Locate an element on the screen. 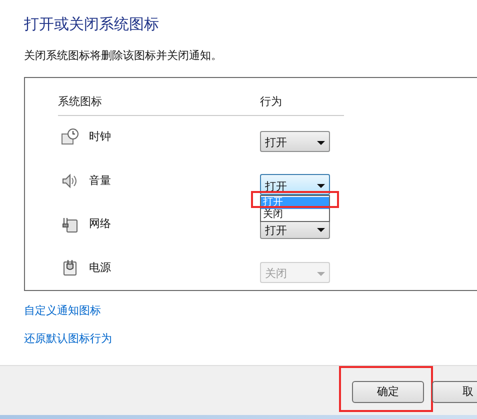 This screenshot has height=419, width=477. clock-icon is located at coordinates (70, 137).